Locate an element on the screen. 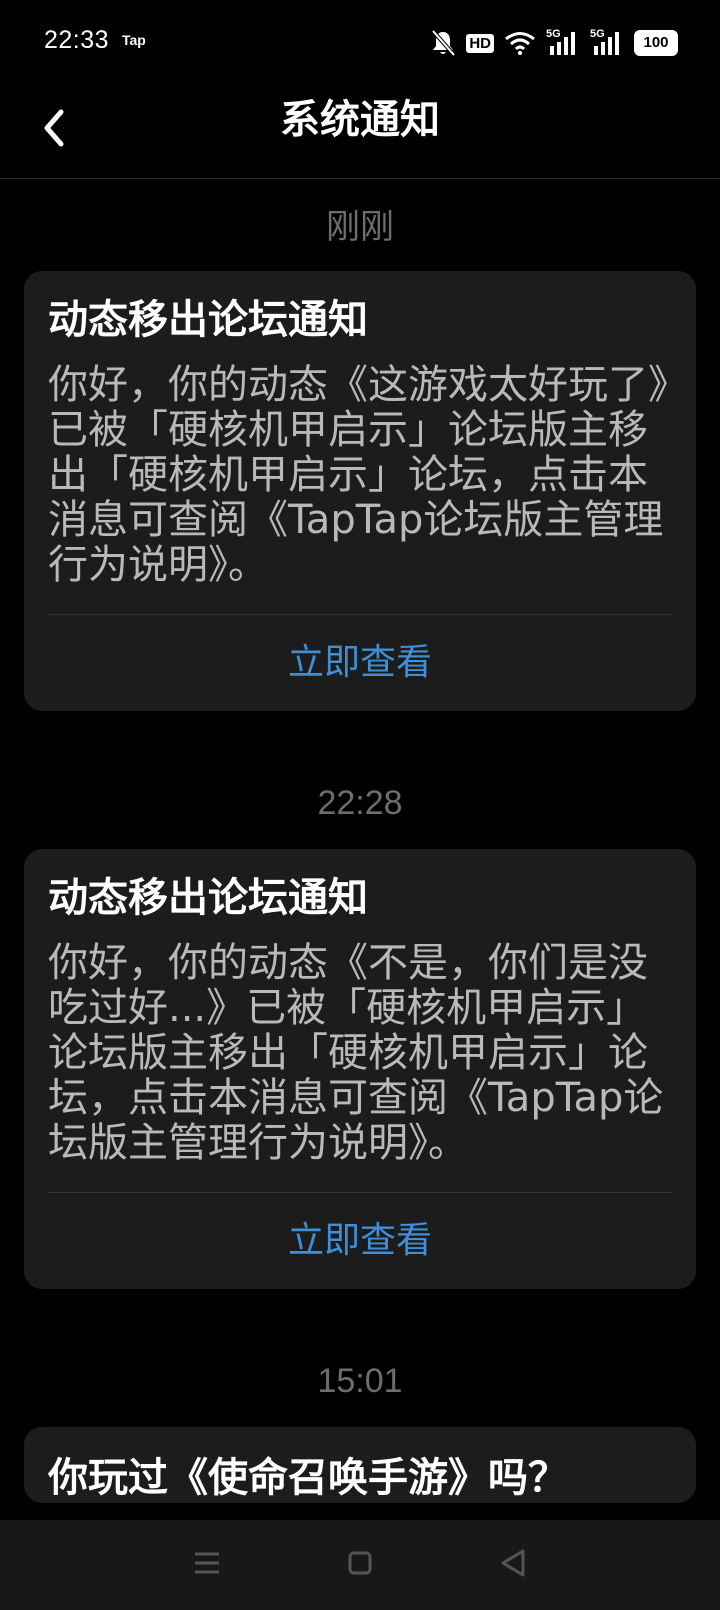  wifi-icon is located at coordinates (520, 43).